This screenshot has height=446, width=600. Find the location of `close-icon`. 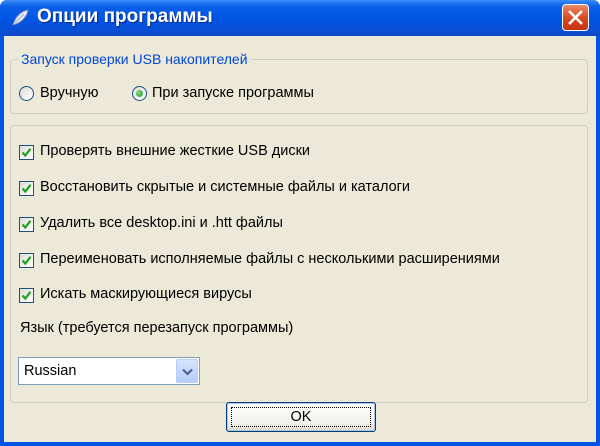

close-icon is located at coordinates (575, 17).